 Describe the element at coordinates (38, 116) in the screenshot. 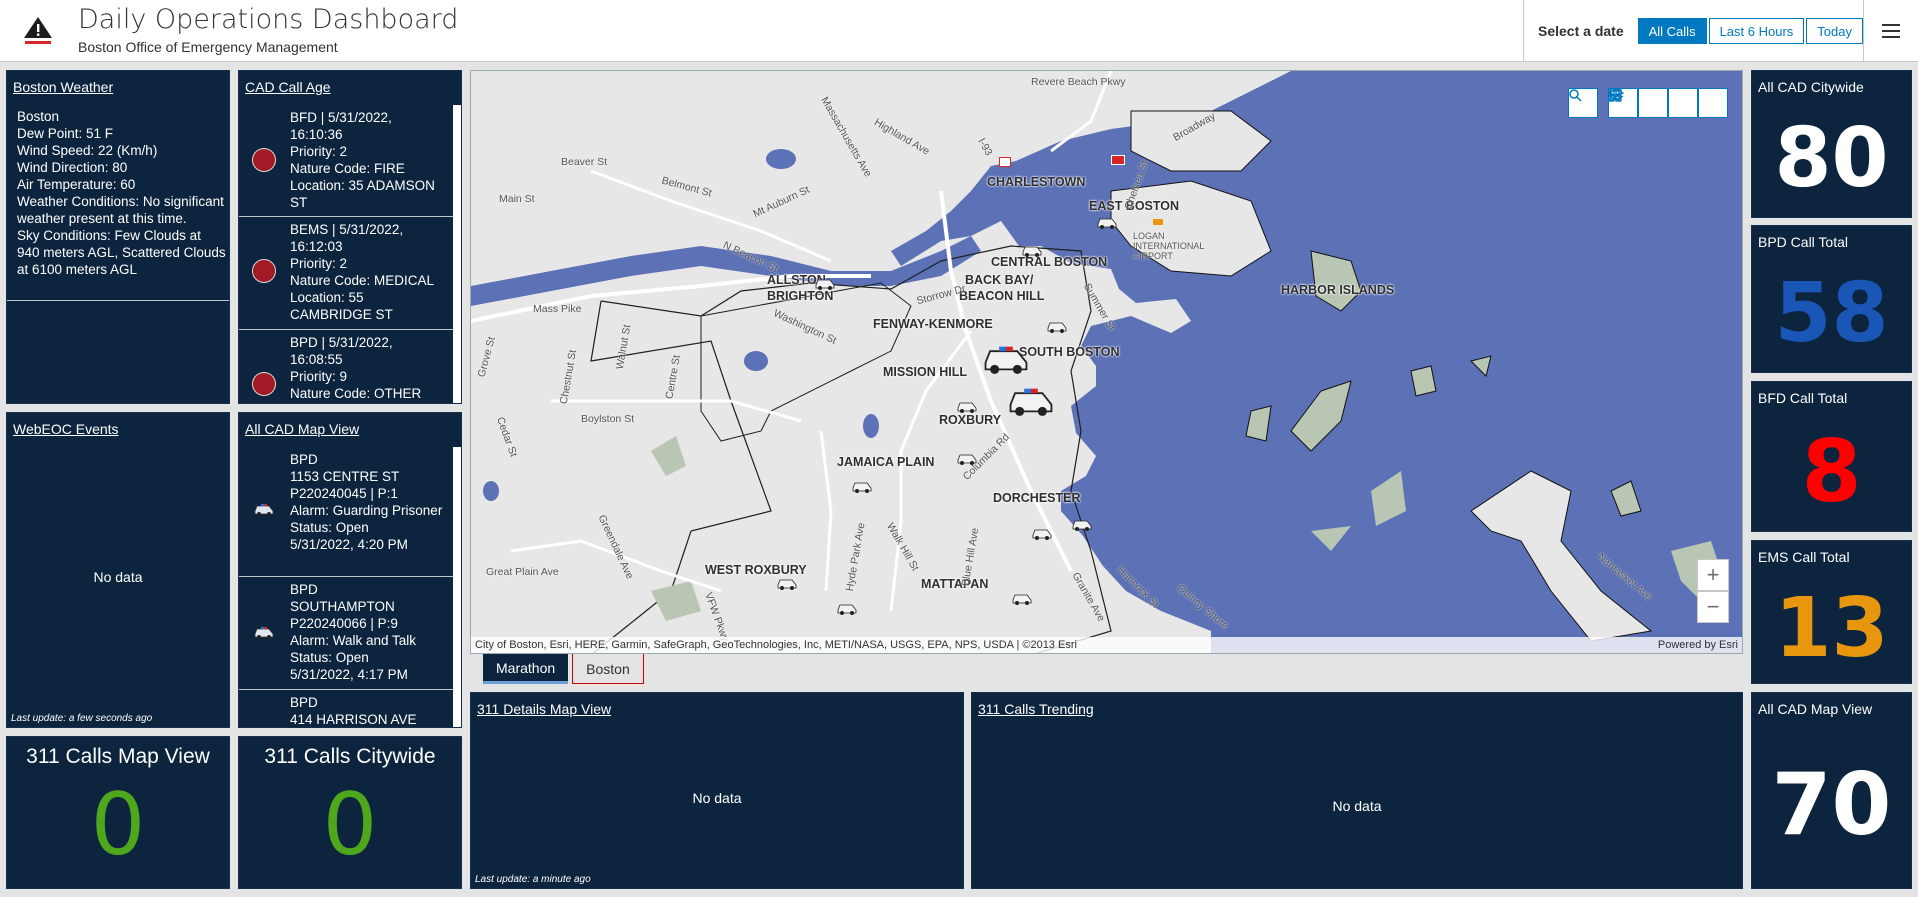

I see `weather-line: Boston` at that location.